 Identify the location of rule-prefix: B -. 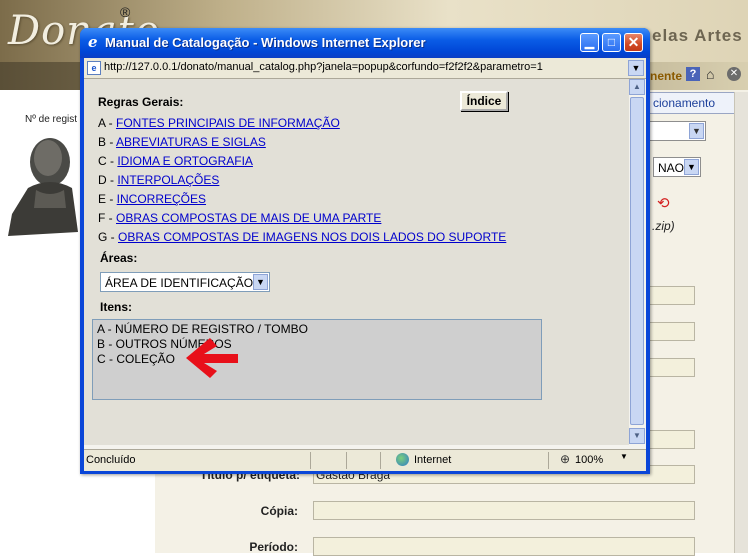
(107, 142).